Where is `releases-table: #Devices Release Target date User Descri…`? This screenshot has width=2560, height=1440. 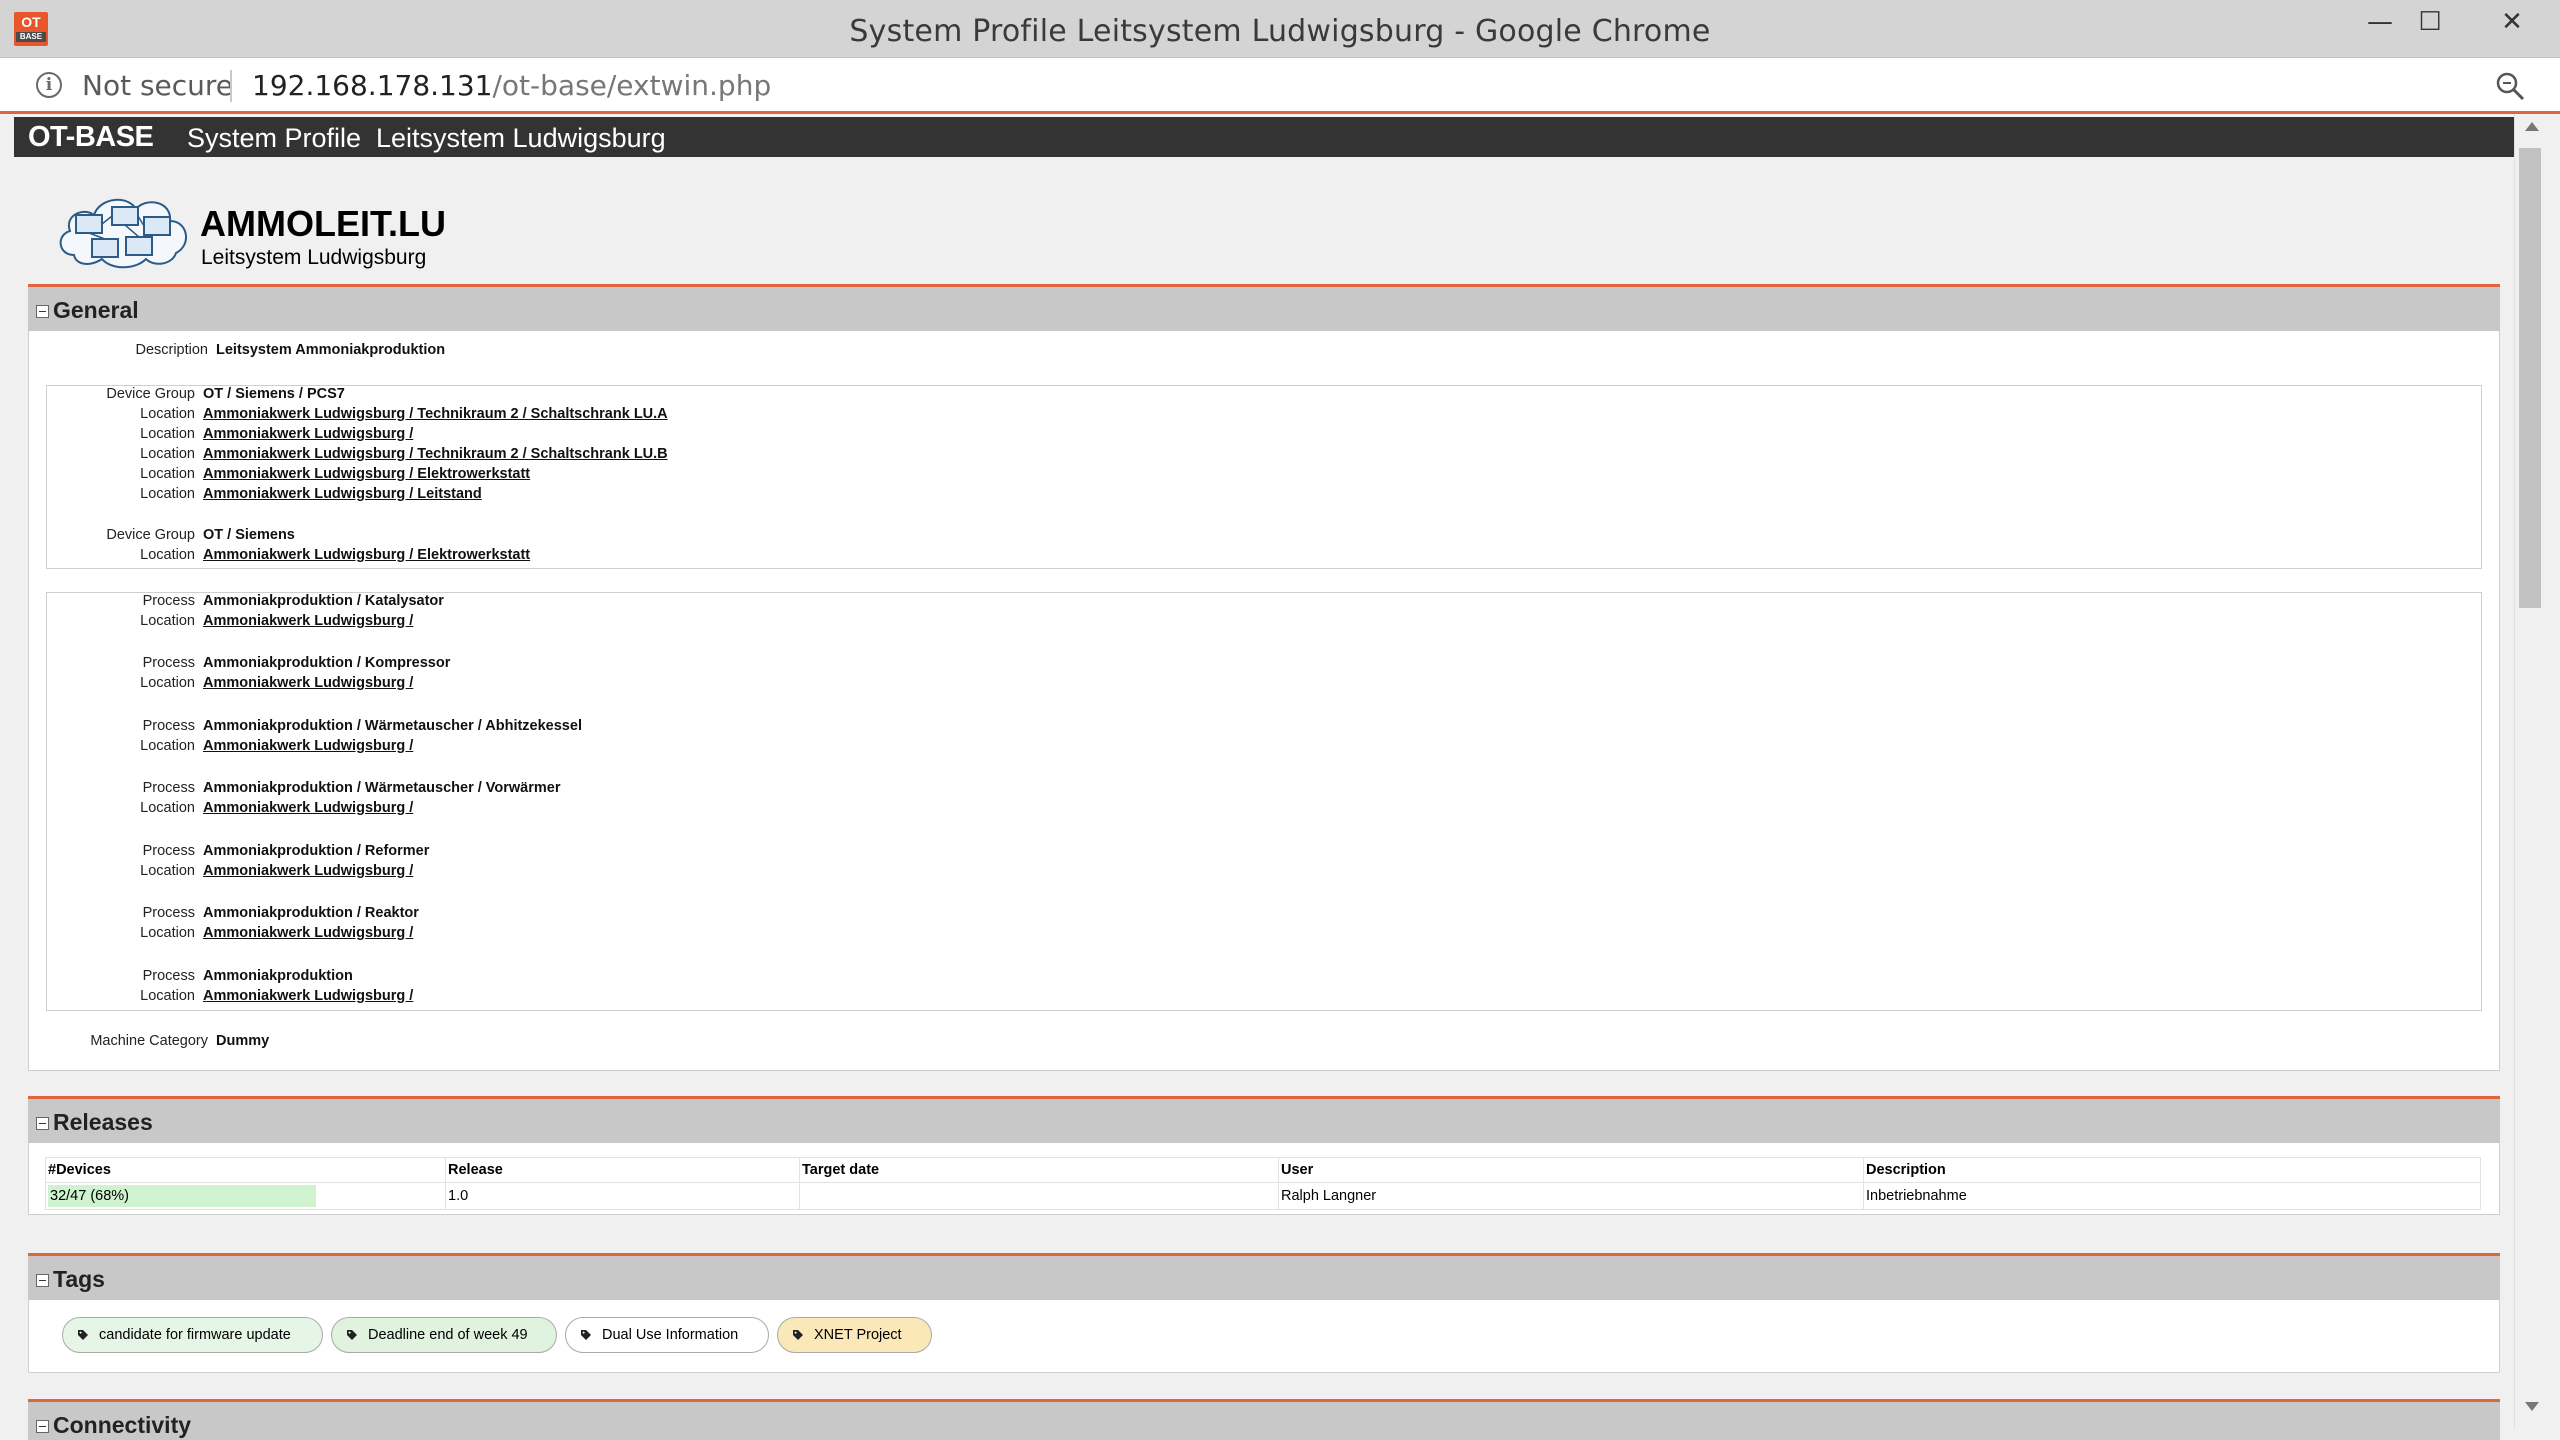 releases-table: #Devices Release Target date User Descri… is located at coordinates (1263, 1183).